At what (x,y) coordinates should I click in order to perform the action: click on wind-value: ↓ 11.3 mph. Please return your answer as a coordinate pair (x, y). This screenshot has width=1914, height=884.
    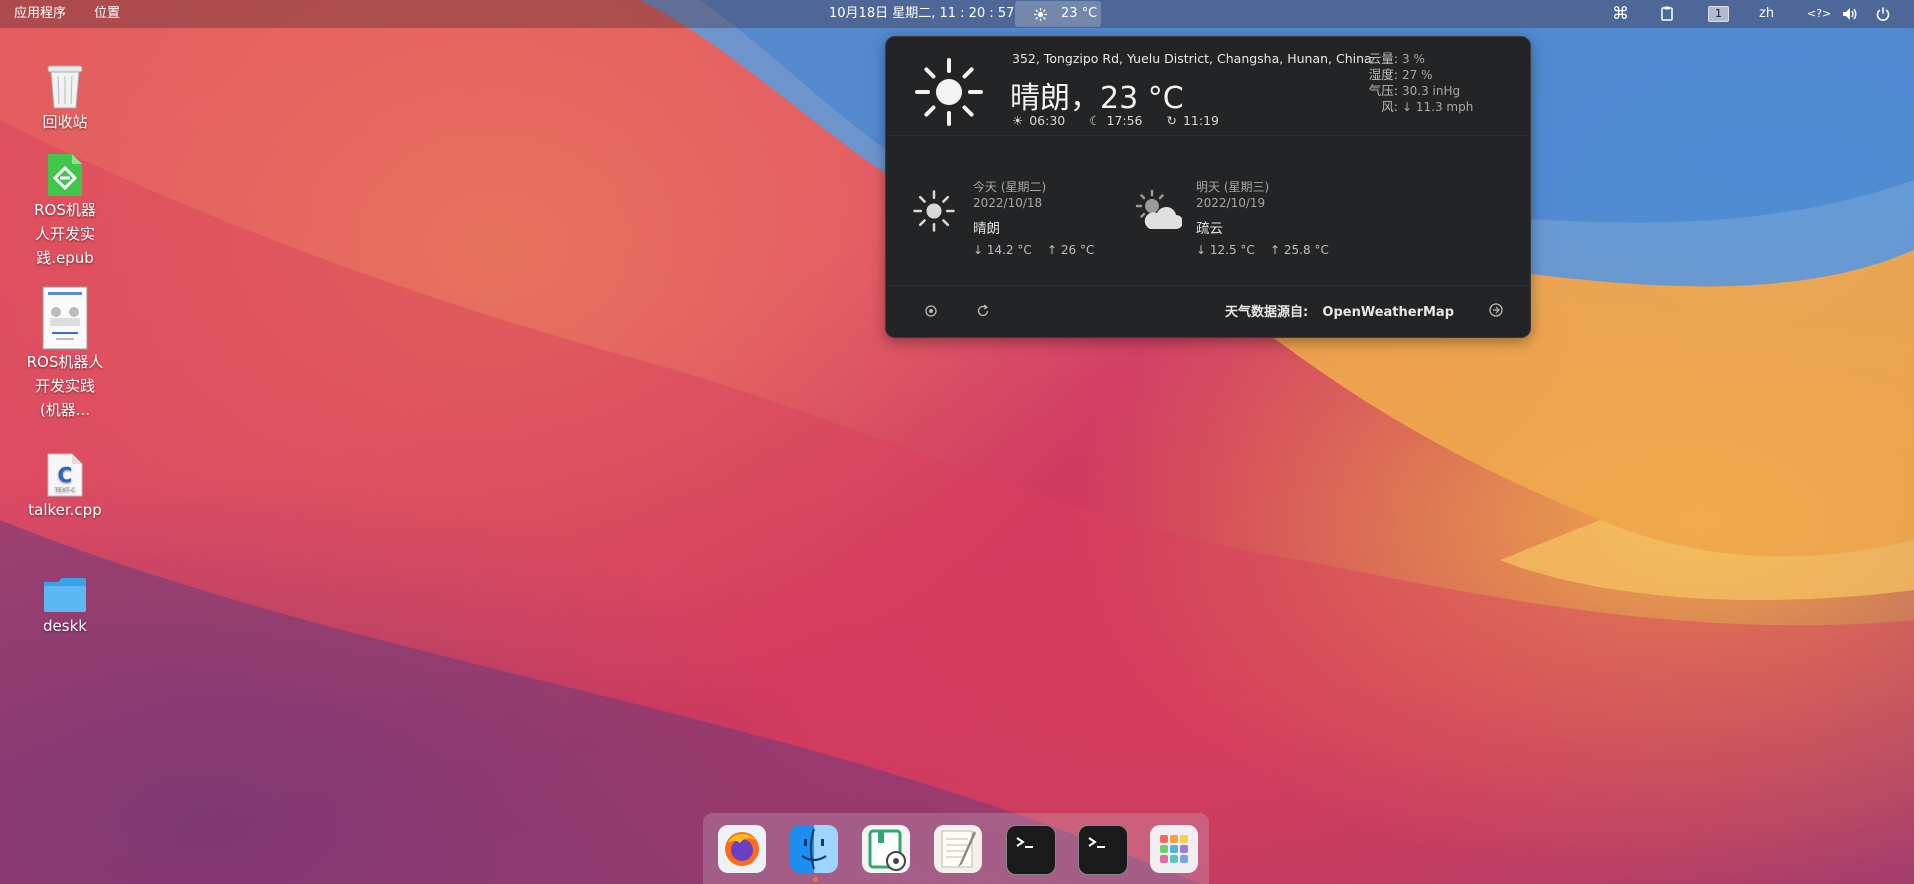
    Looking at the image, I should click on (1438, 107).